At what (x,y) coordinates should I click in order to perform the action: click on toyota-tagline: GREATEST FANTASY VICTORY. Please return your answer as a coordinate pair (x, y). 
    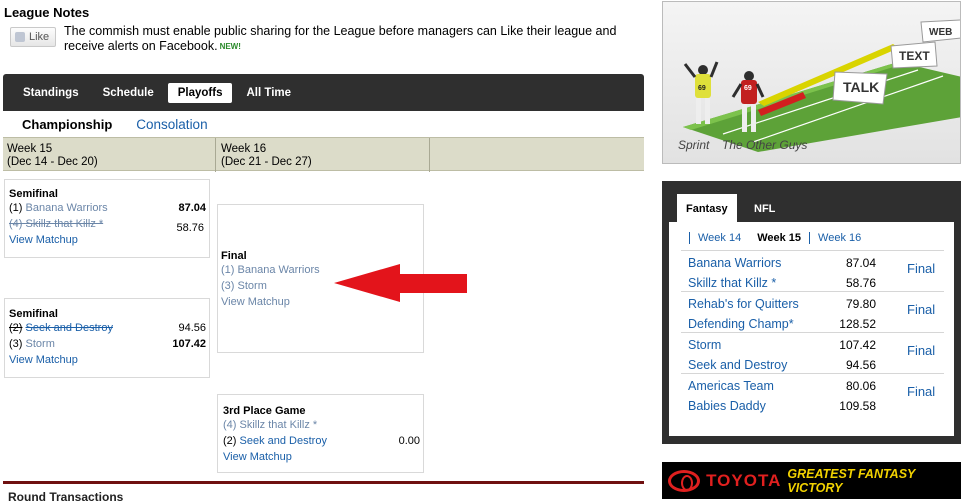
    Looking at the image, I should click on (851, 480).